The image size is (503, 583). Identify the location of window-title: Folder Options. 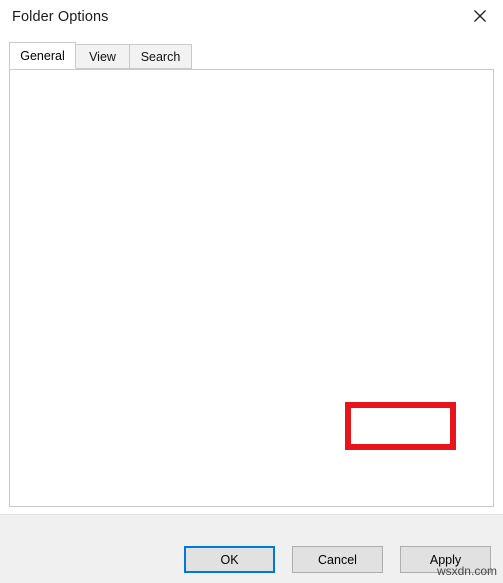
(60, 17).